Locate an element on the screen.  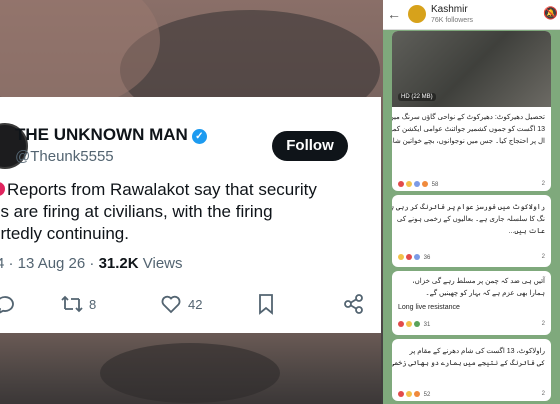
reaction-count: 36 is located at coordinates (427, 258).